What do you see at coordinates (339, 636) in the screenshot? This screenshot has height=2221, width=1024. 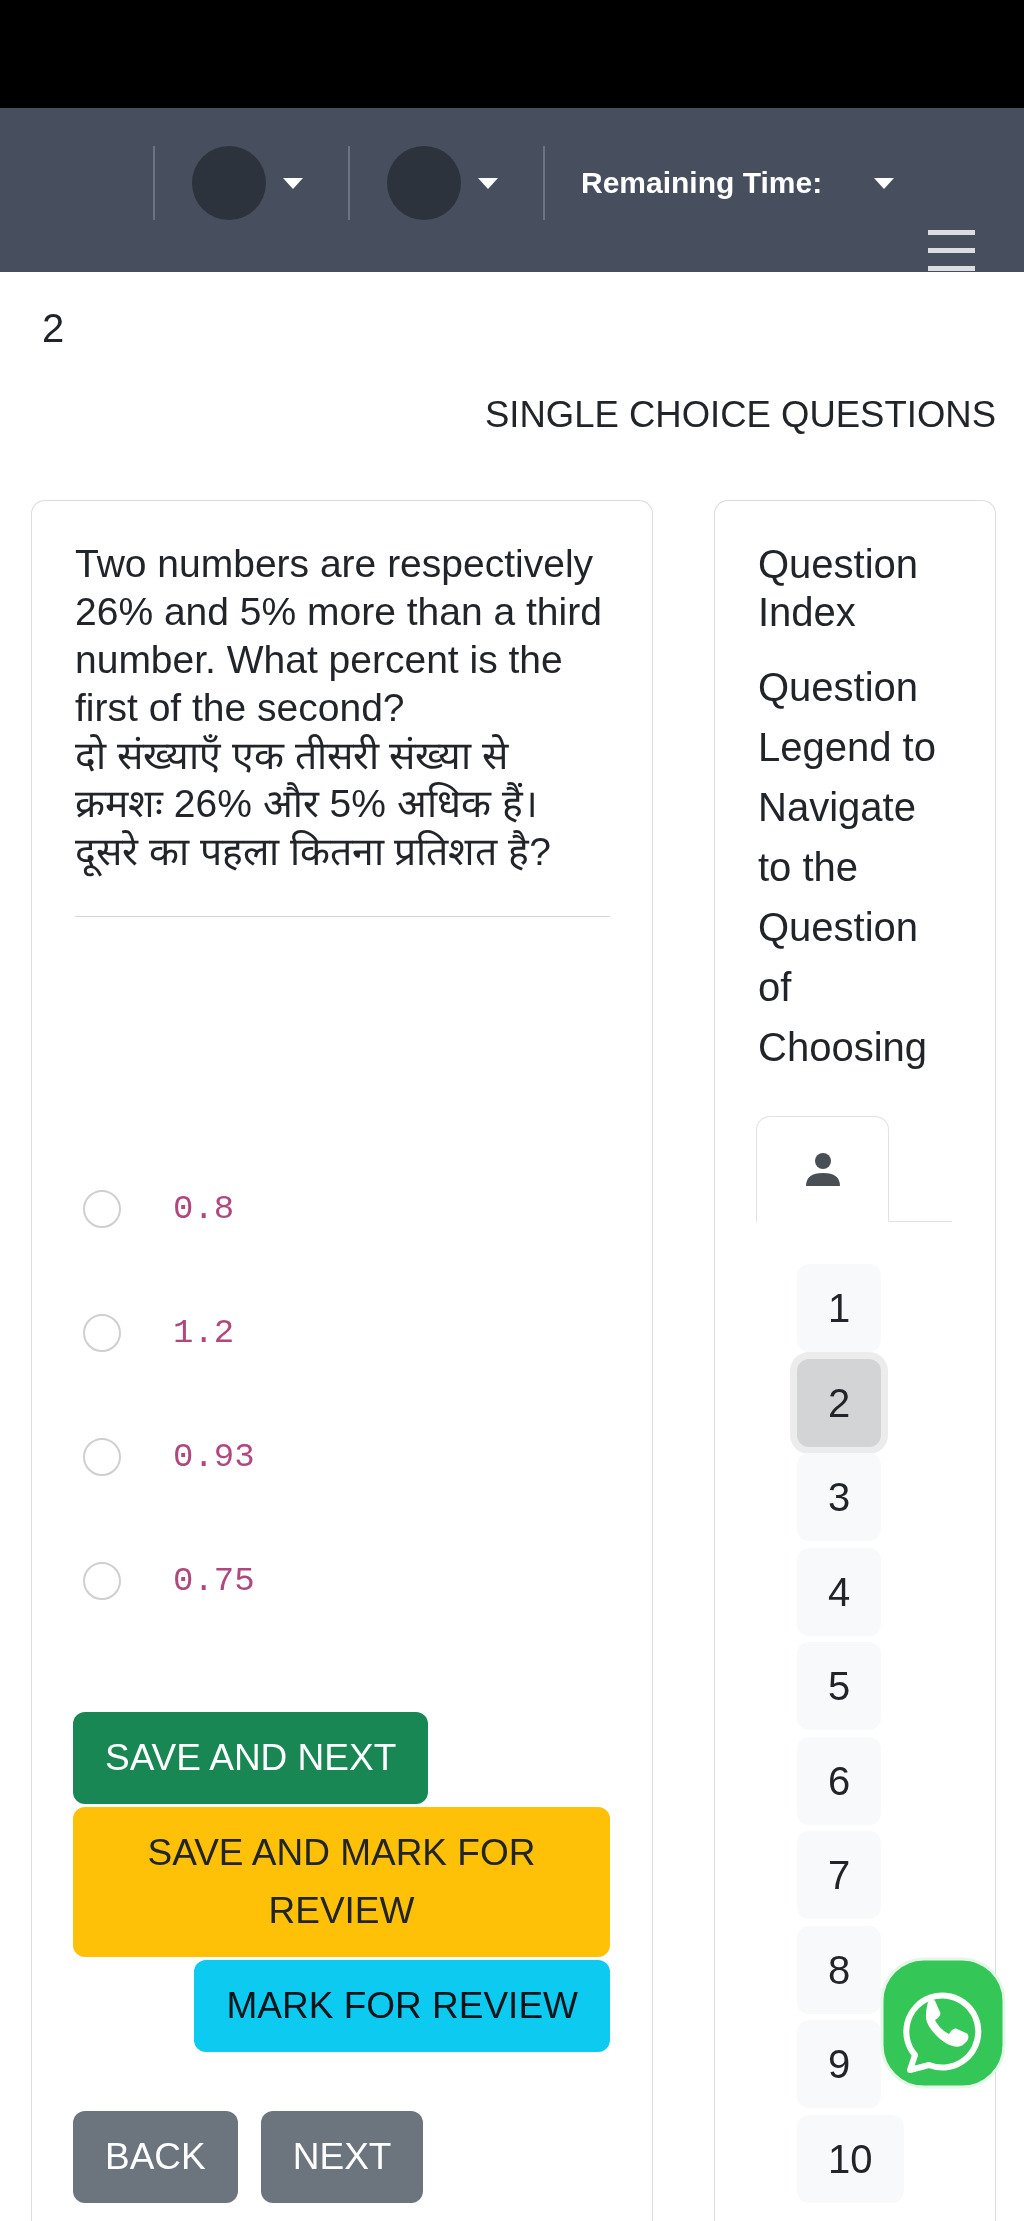 I see `question-text: Two numbers are respectively 26% and 5% more than a third number. What percent is the first of the second?` at bounding box center [339, 636].